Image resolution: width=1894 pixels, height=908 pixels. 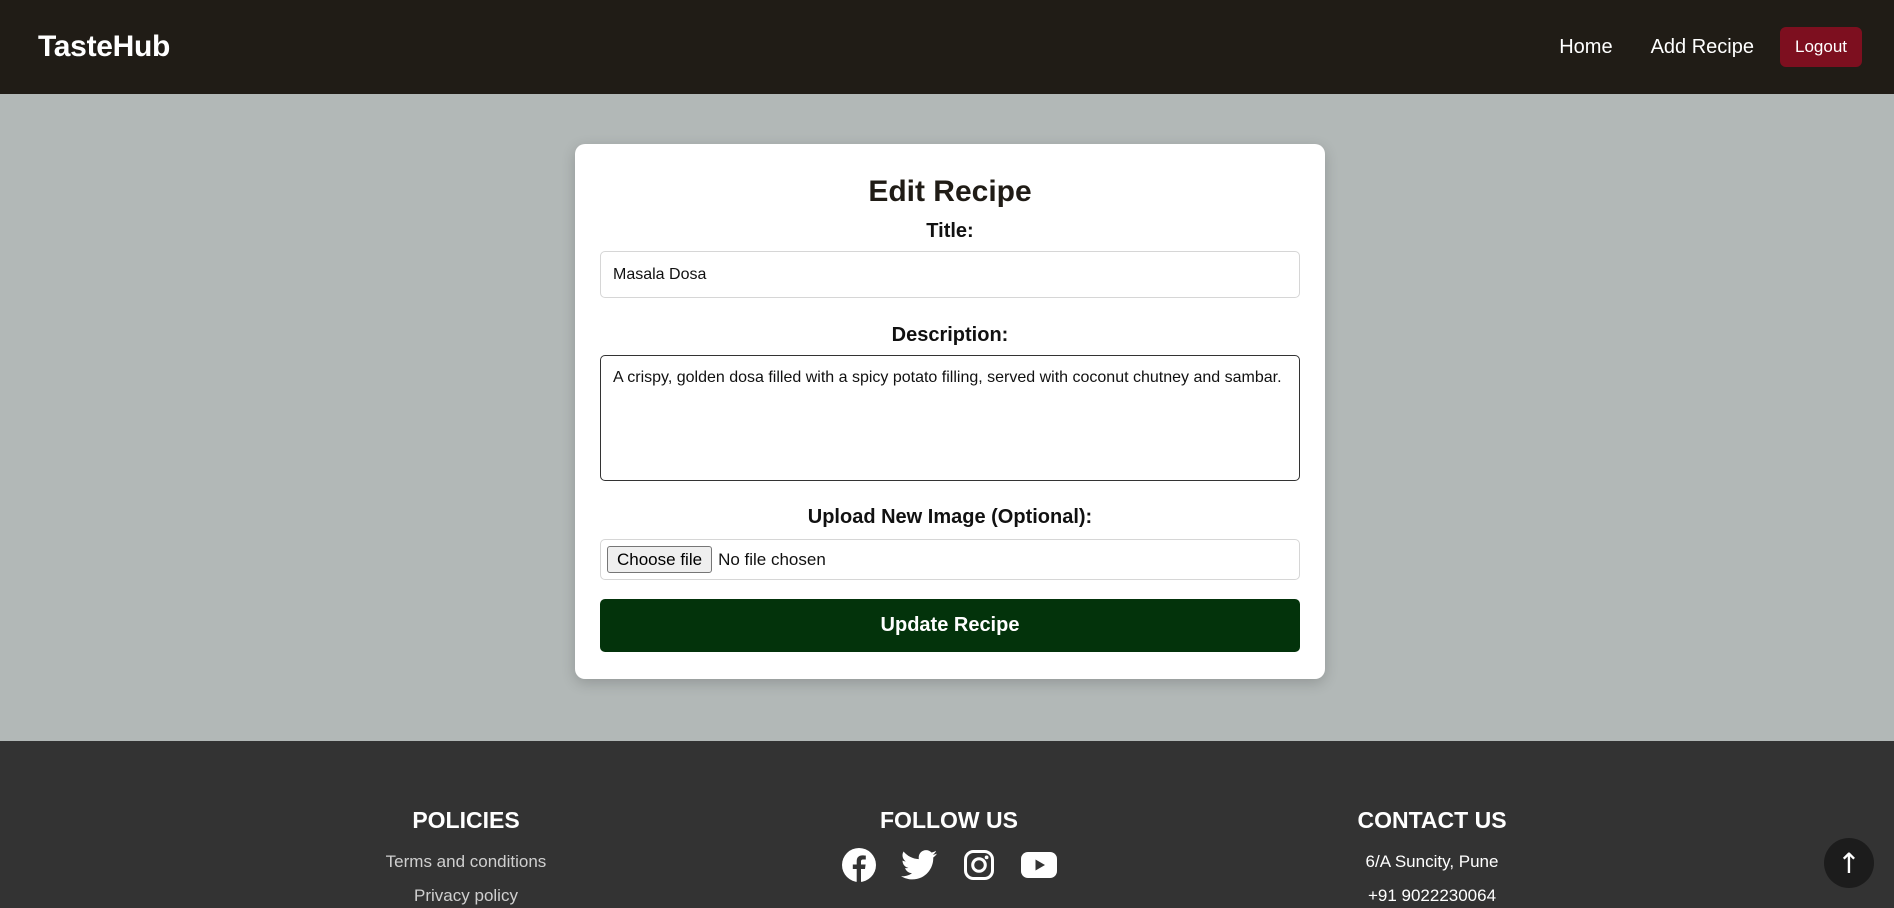 I want to click on update-recipe-button: Update Recipe, so click(x=950, y=625).